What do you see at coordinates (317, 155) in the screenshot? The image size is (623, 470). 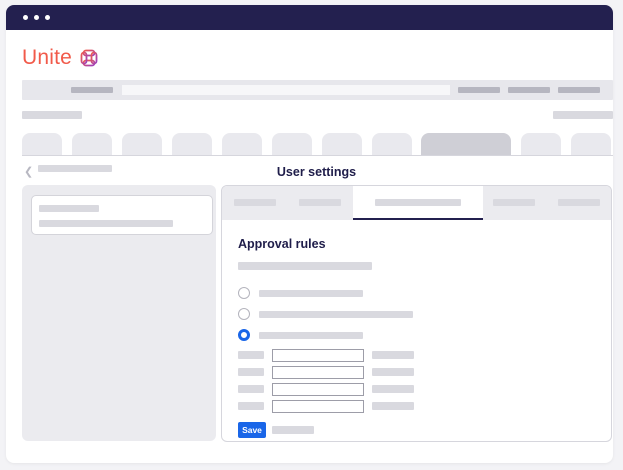 I see `tab-divider` at bounding box center [317, 155].